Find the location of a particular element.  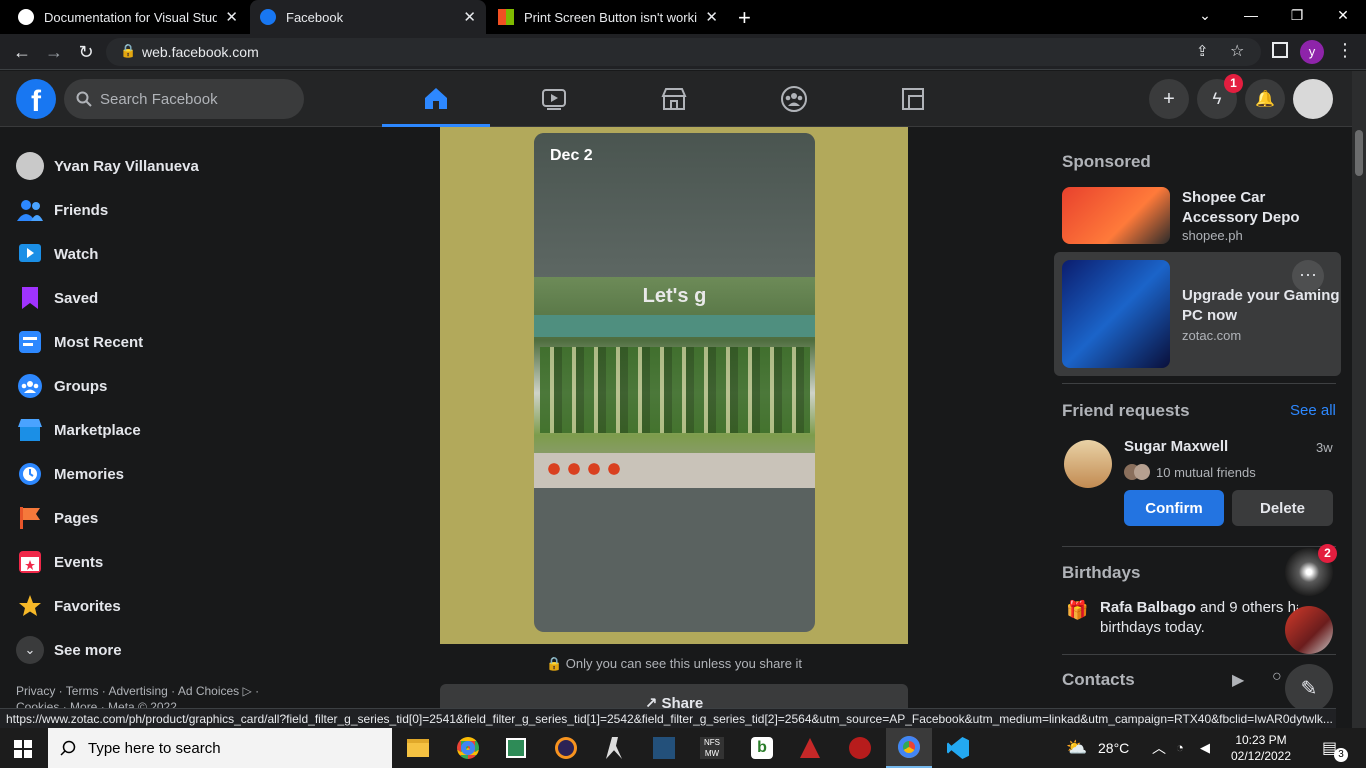

nav-home is located at coordinates (436, 99).